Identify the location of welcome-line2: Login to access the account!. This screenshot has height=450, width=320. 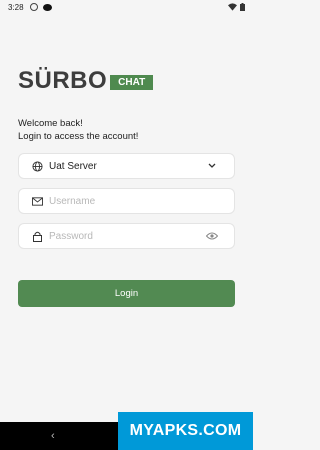
(78, 136).